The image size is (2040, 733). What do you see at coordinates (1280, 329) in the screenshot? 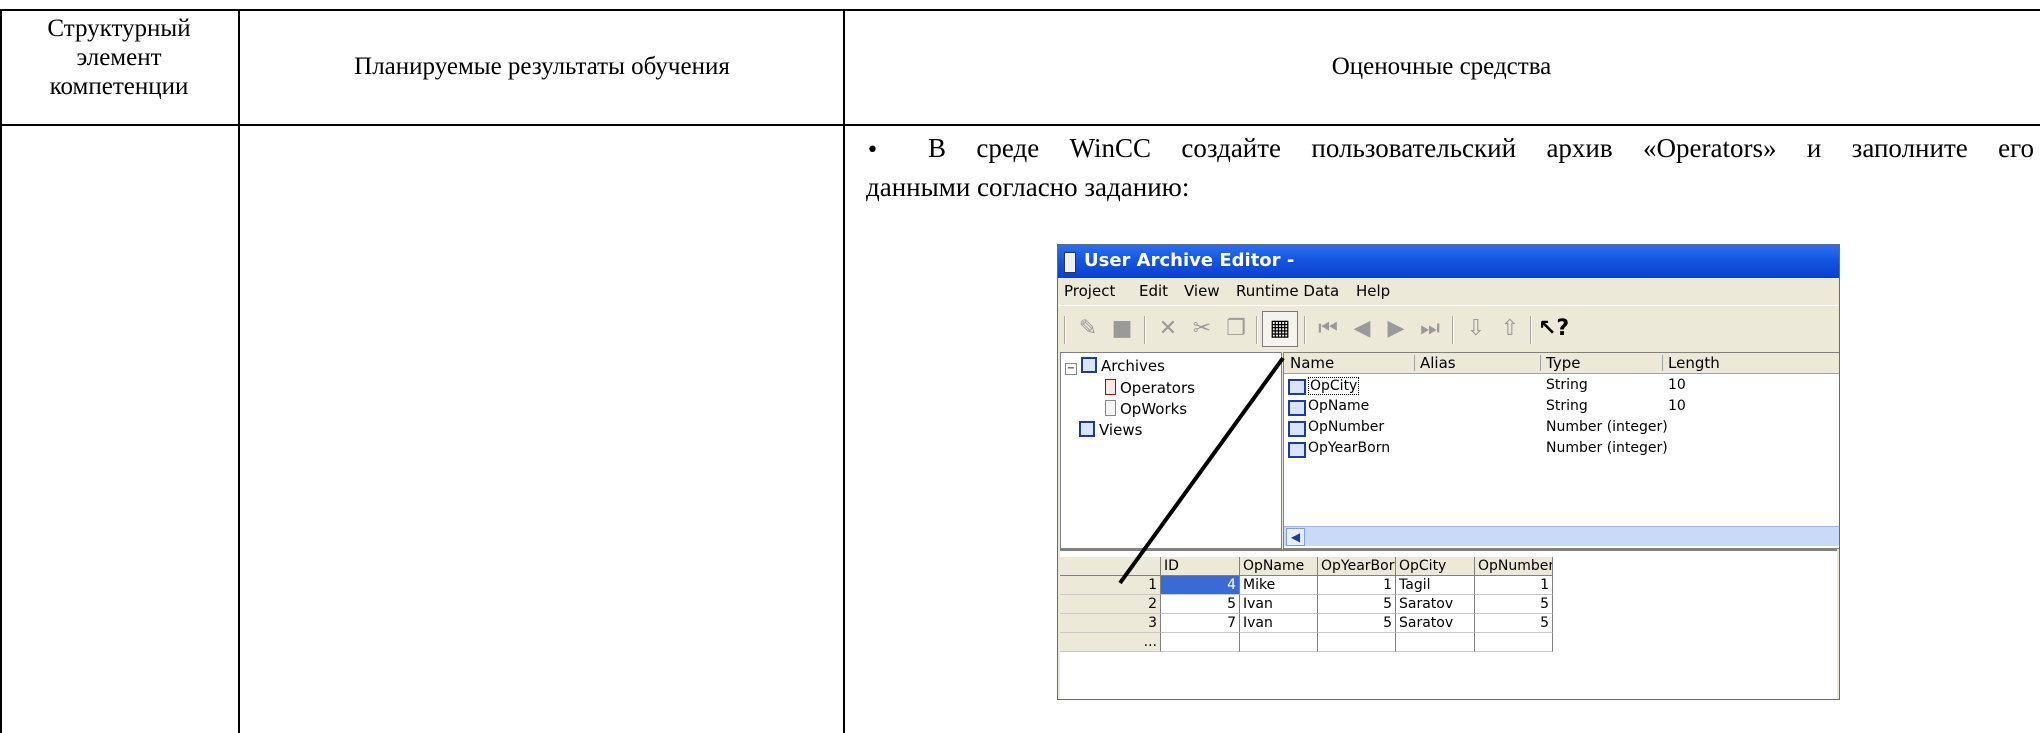
I see `table-view-icon: ▦` at bounding box center [1280, 329].